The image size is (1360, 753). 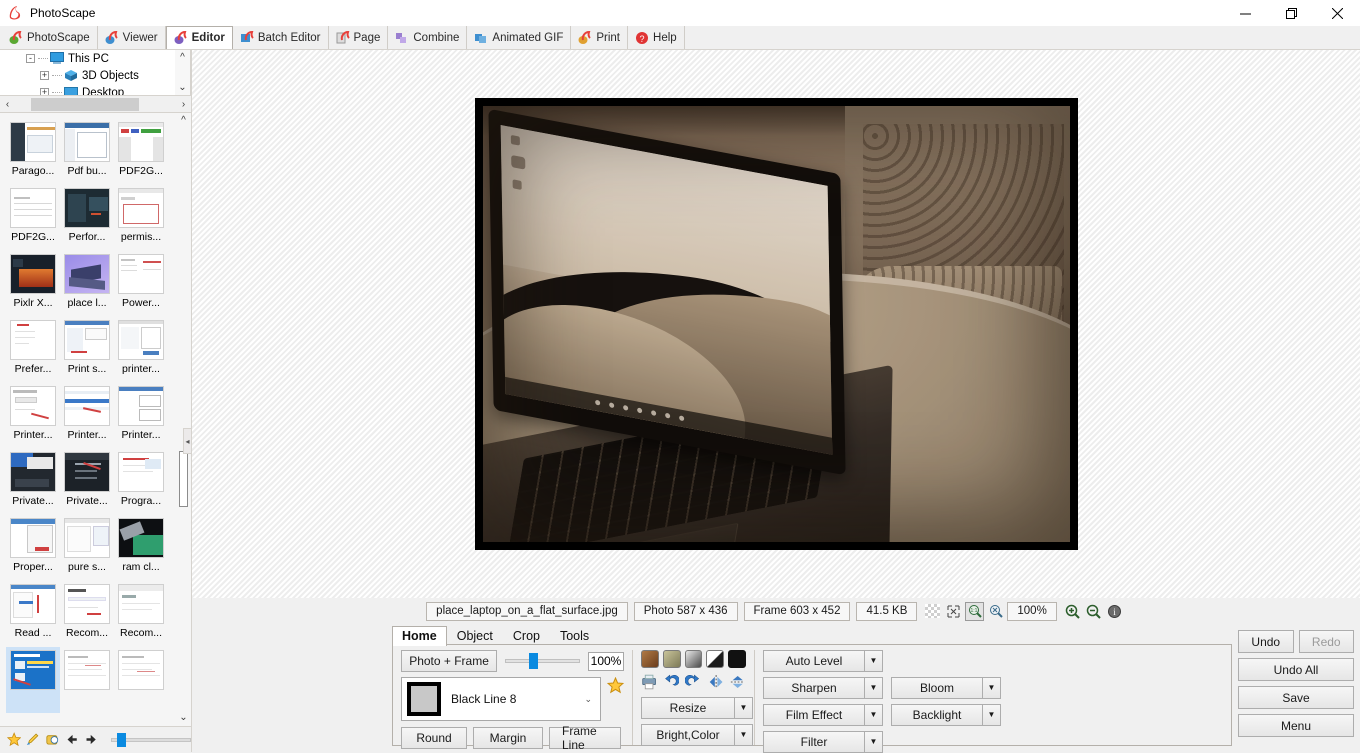 I want to click on hscroll-track, so click(x=95, y=104).